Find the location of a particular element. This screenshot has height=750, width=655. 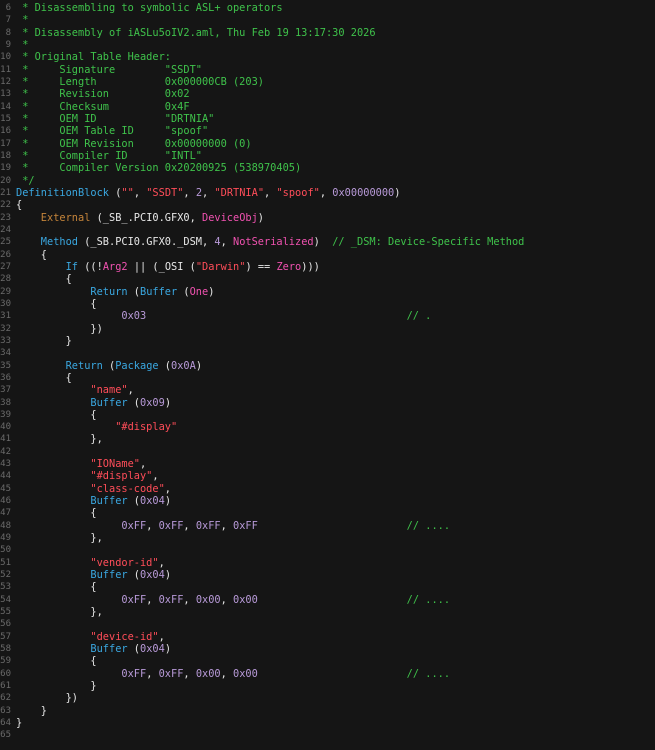

code-line: 34 is located at coordinates (327, 353).